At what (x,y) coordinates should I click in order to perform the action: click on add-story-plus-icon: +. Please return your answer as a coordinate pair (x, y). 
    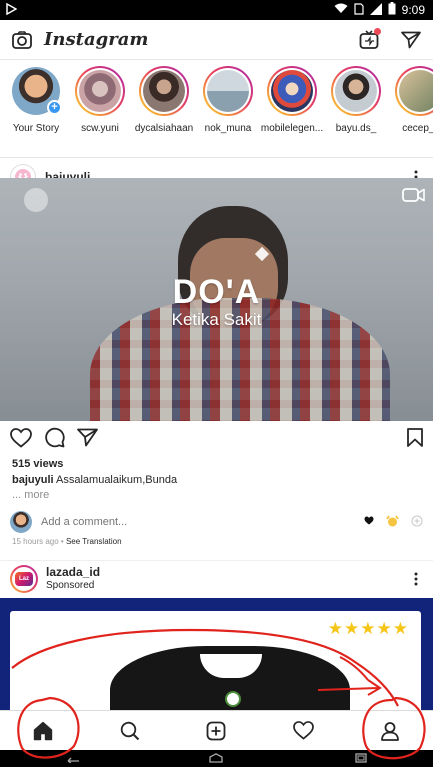
    Looking at the image, I should click on (54, 107).